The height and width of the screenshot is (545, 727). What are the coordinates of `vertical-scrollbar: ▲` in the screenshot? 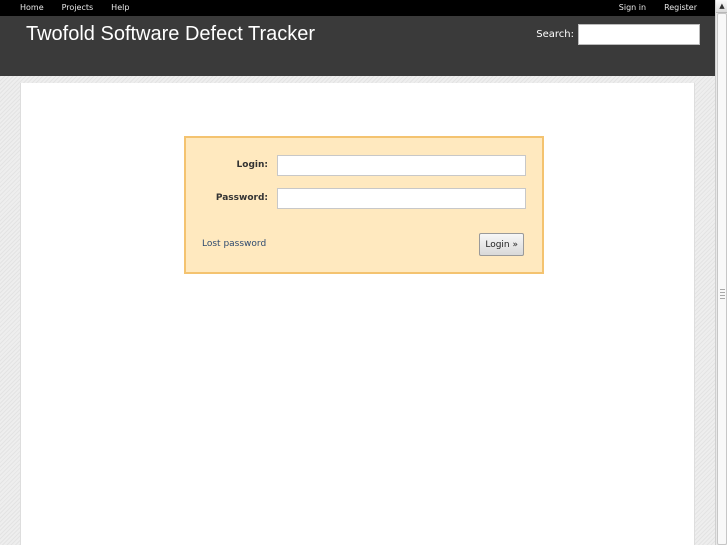 It's located at (721, 272).